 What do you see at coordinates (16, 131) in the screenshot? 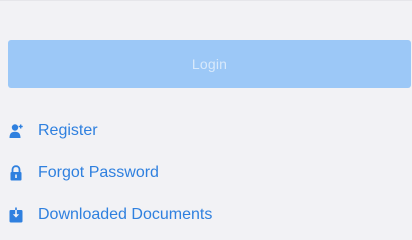
I see `user-add-icon` at bounding box center [16, 131].